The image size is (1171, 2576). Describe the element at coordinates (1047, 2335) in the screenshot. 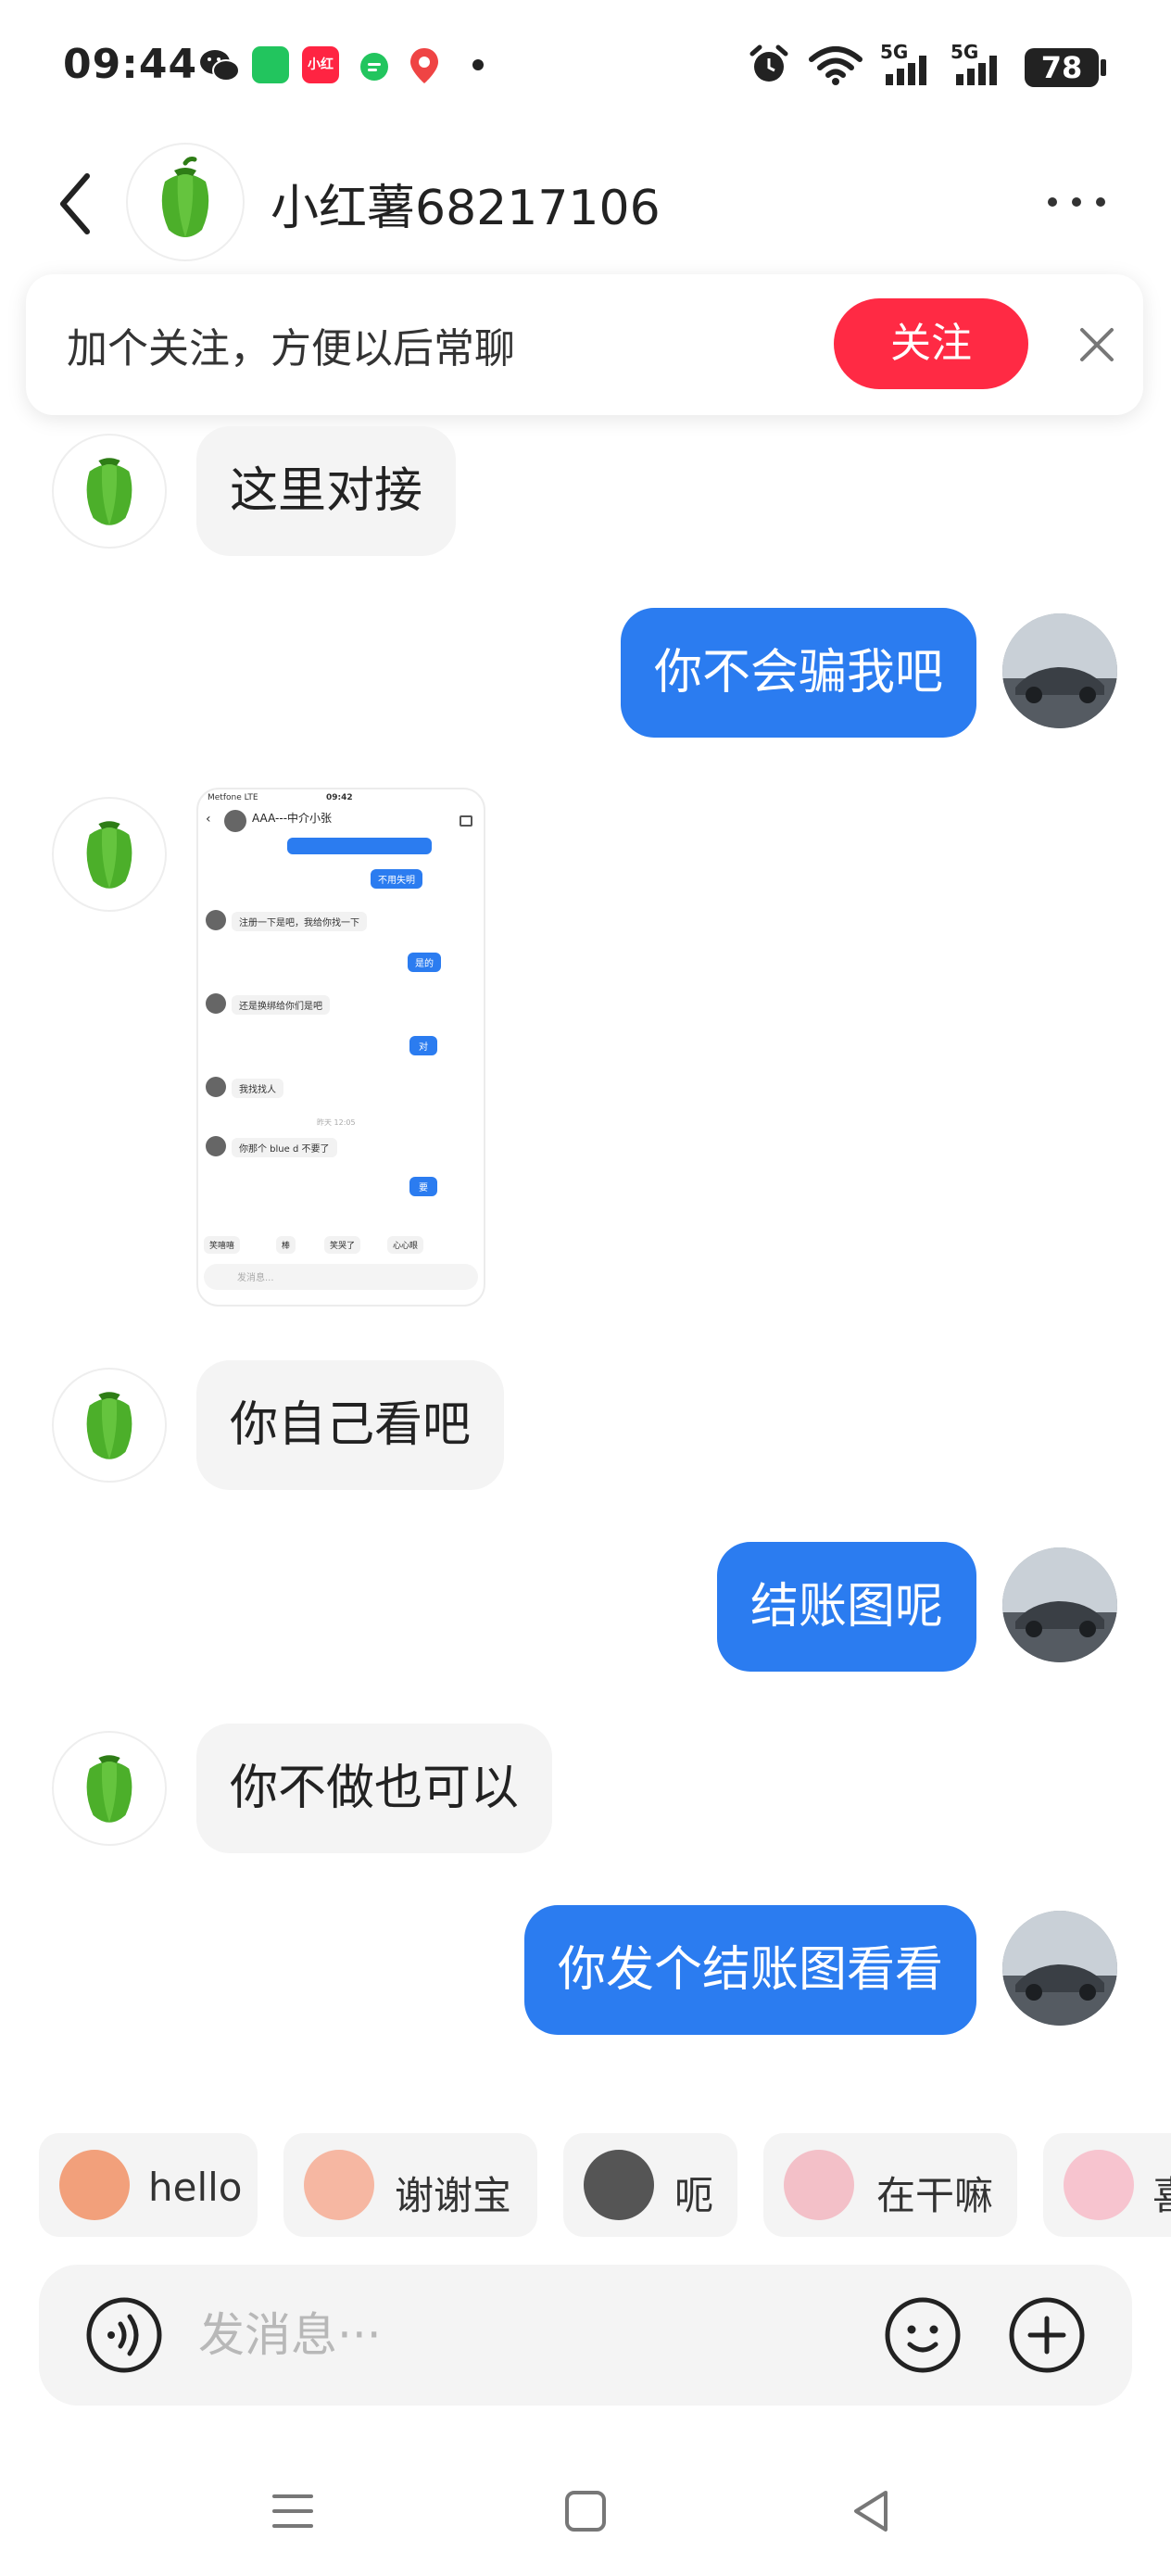

I see `plus-button` at that location.